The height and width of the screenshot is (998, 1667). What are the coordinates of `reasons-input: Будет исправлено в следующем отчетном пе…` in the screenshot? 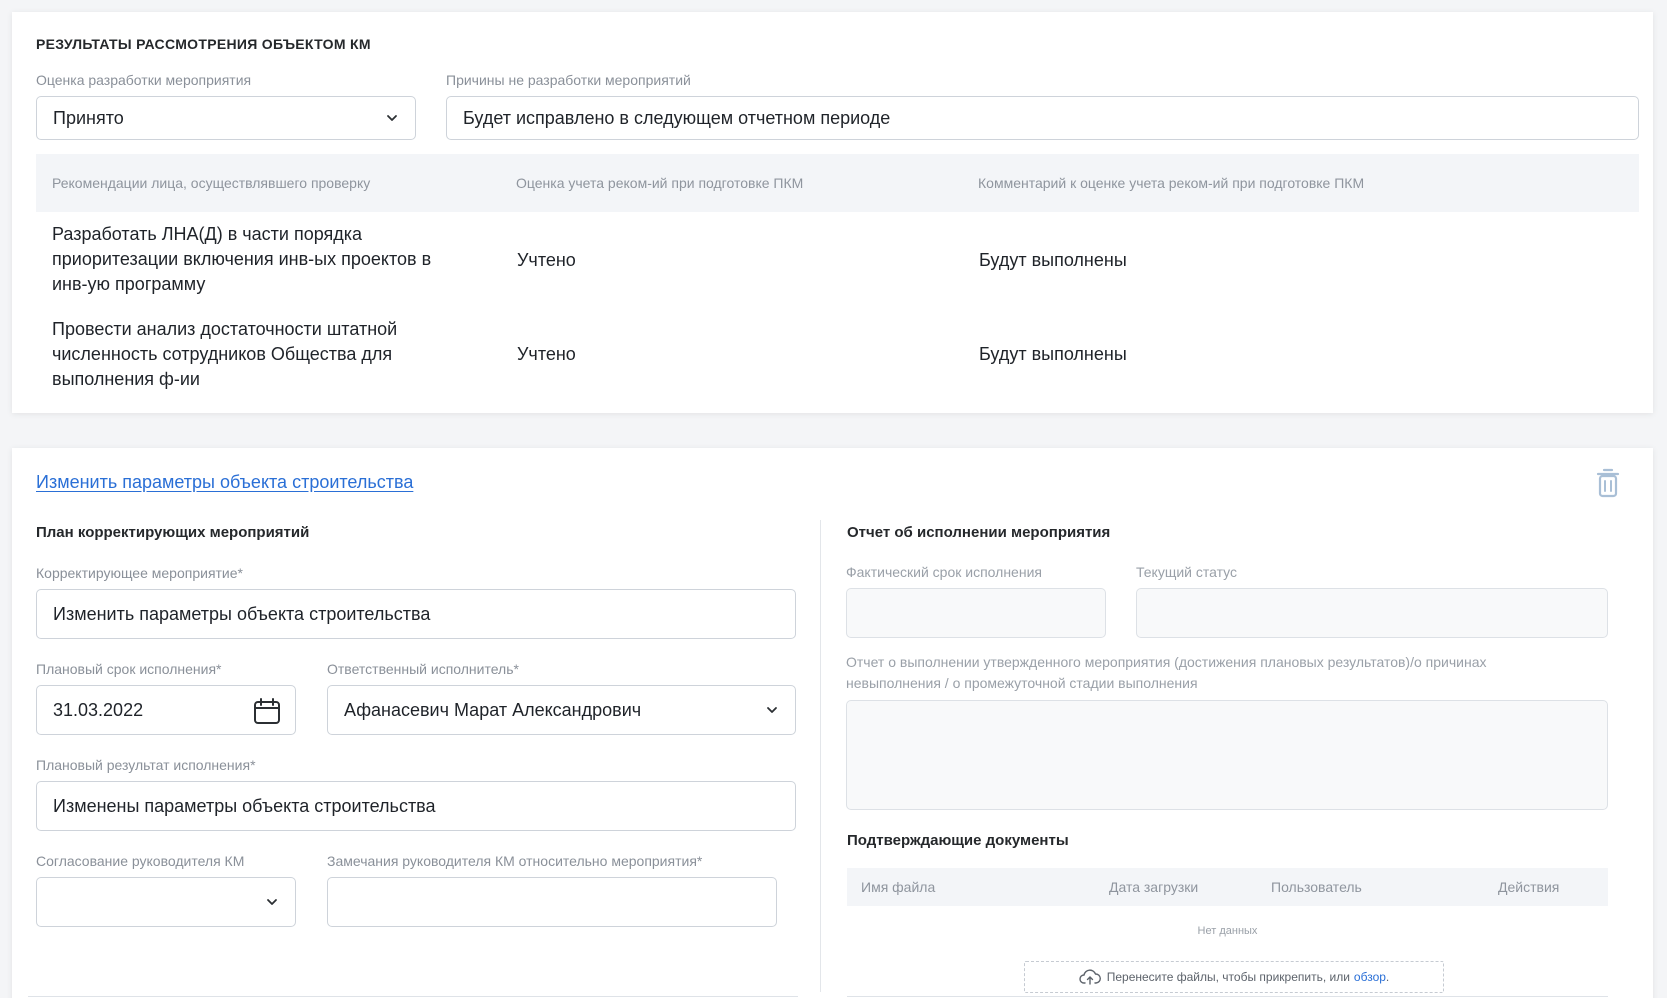 It's located at (1042, 118).